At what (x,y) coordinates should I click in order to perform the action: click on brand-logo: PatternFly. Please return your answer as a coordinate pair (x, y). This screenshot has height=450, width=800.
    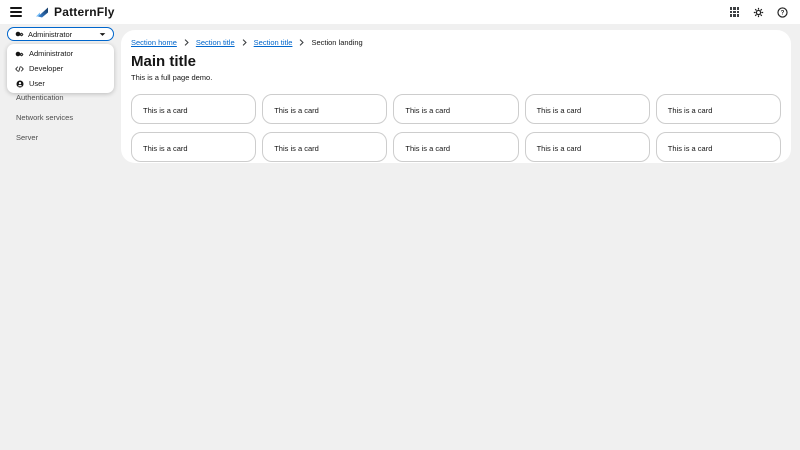
    Looking at the image, I should click on (75, 12).